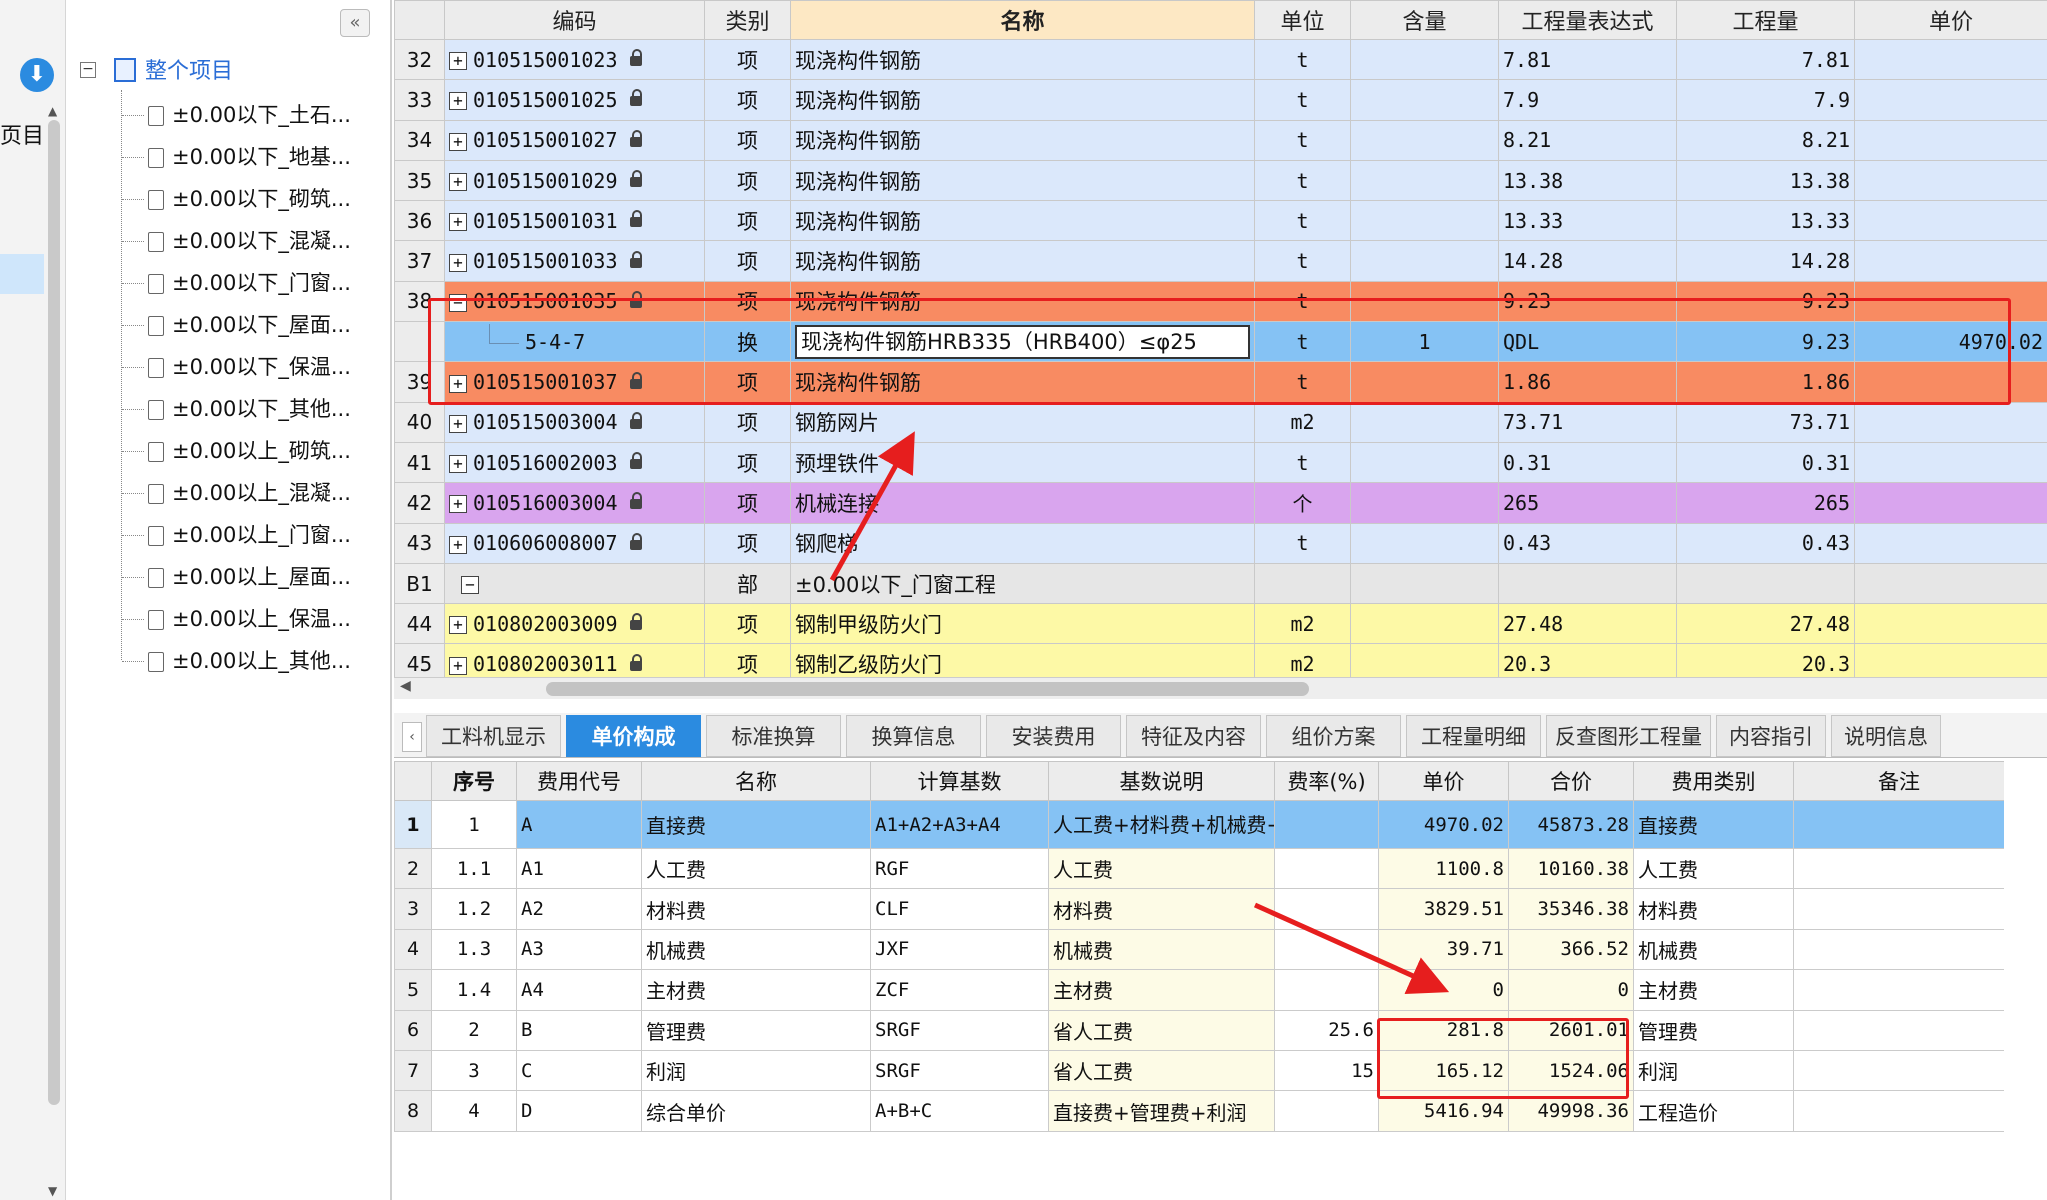 Image resolution: width=2047 pixels, height=1200 pixels. Describe the element at coordinates (1351, 948) in the screenshot. I see `annotation-arrow-down` at that location.